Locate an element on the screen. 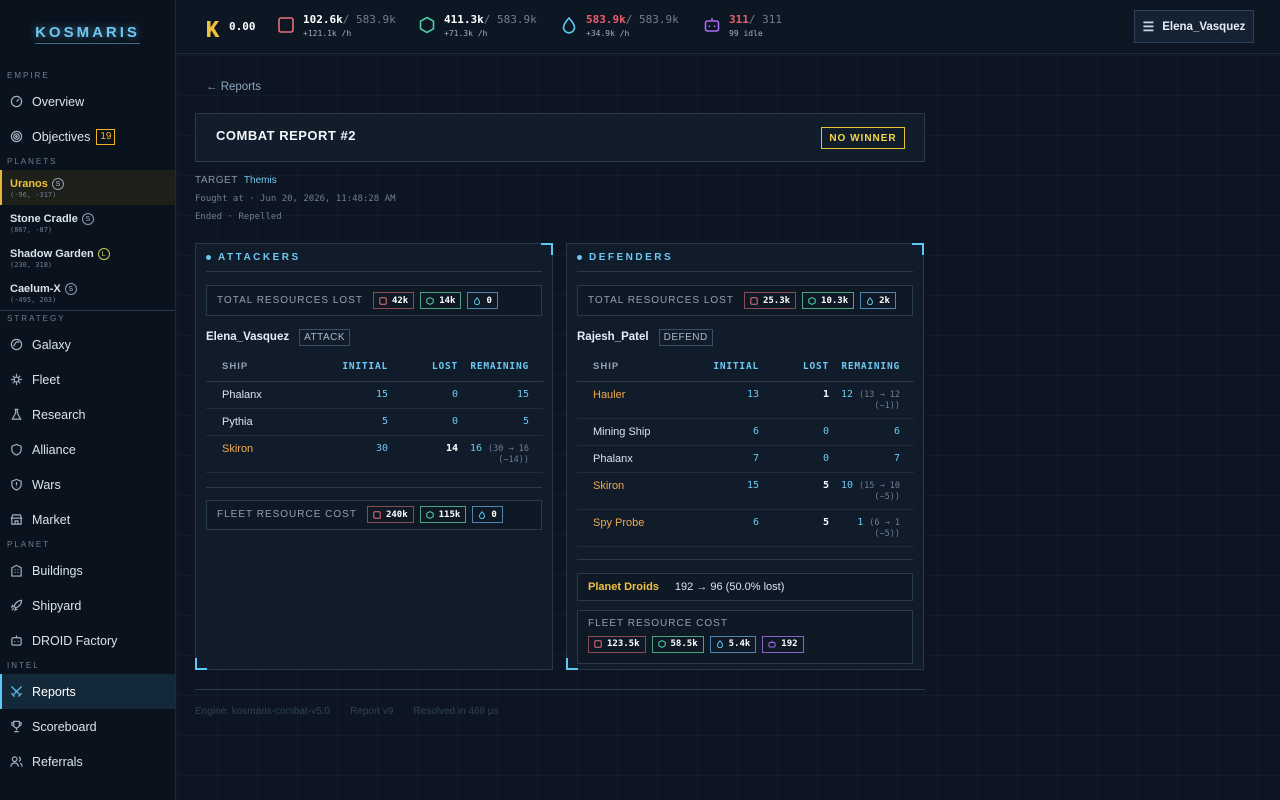  col-initial: INITIAL is located at coordinates (352, 367).